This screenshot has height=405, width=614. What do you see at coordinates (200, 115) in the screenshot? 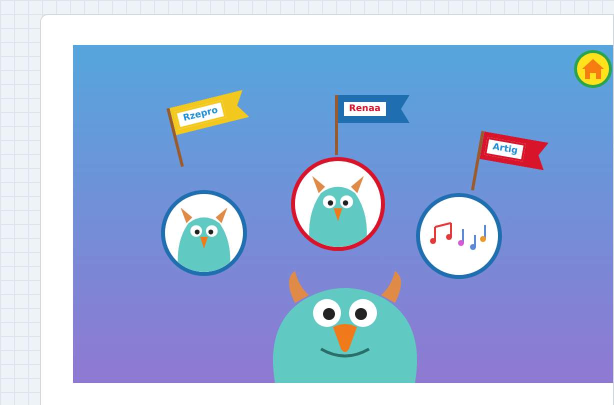
I see `activity-label: Rzepro` at bounding box center [200, 115].